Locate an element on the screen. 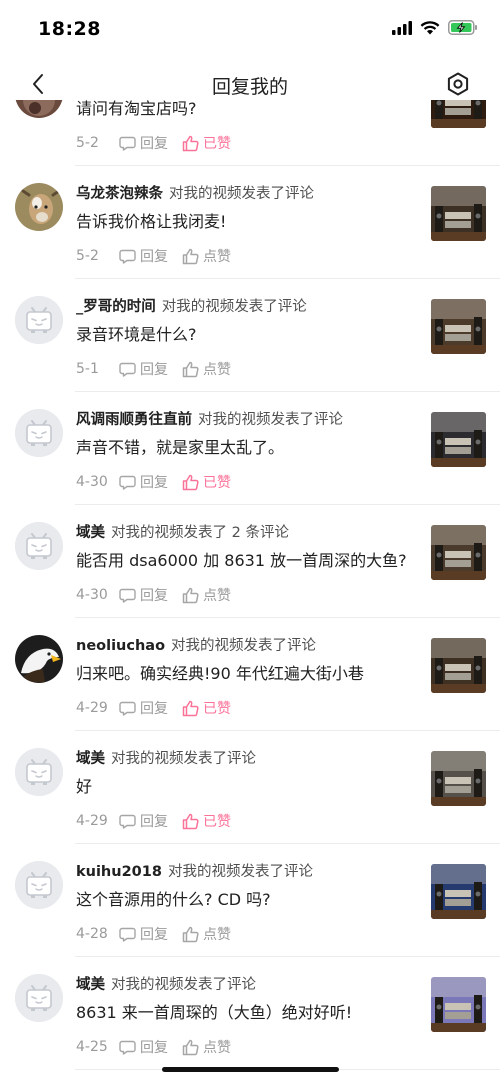  username: 乌龙茶泡辣条 is located at coordinates (119, 194).